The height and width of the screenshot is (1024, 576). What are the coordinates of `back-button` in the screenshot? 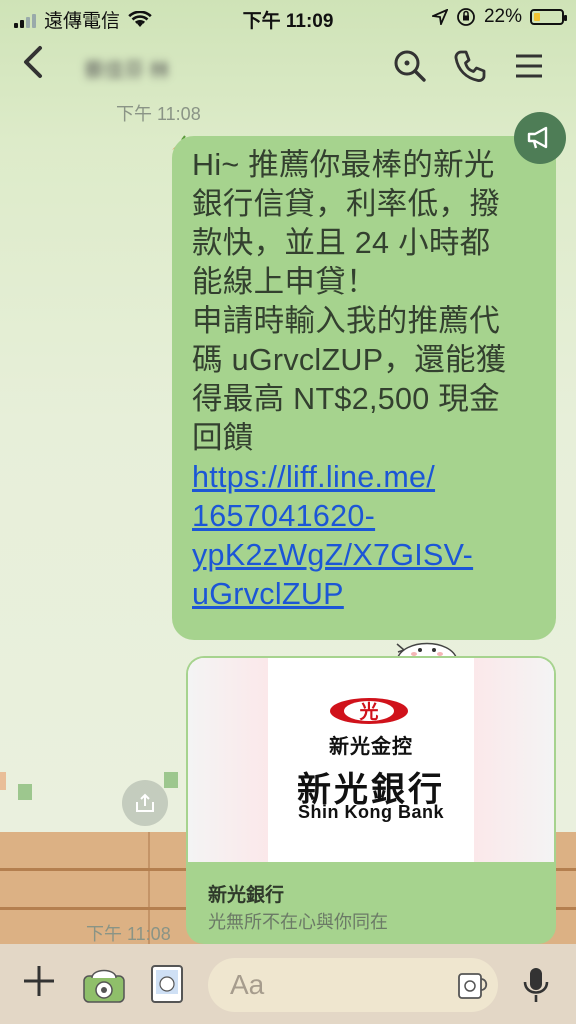 It's located at (33, 66).